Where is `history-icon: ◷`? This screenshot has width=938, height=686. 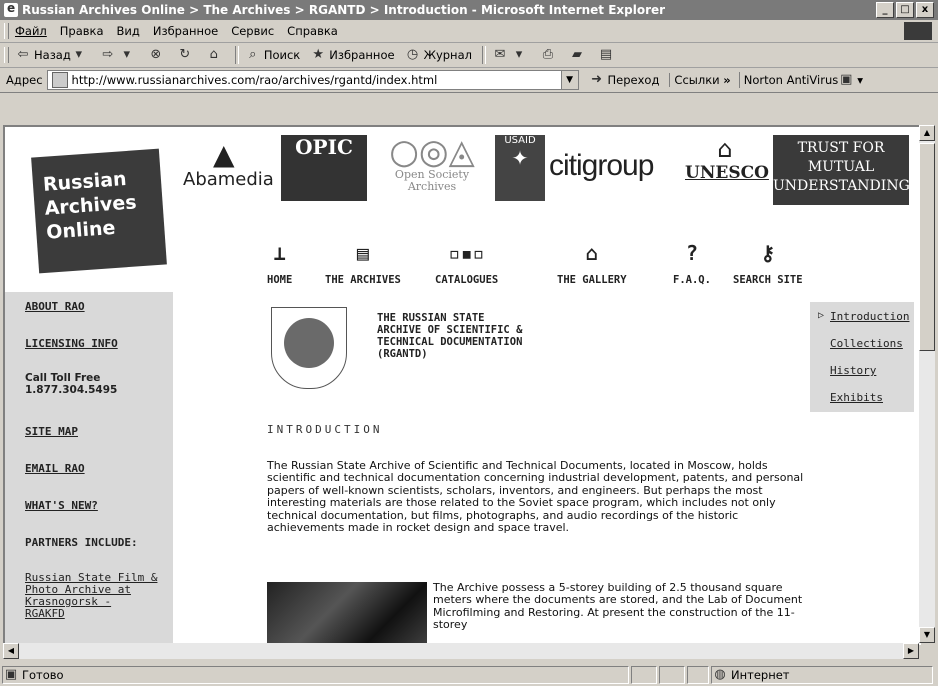
history-icon: ◷ is located at coordinates (412, 54).